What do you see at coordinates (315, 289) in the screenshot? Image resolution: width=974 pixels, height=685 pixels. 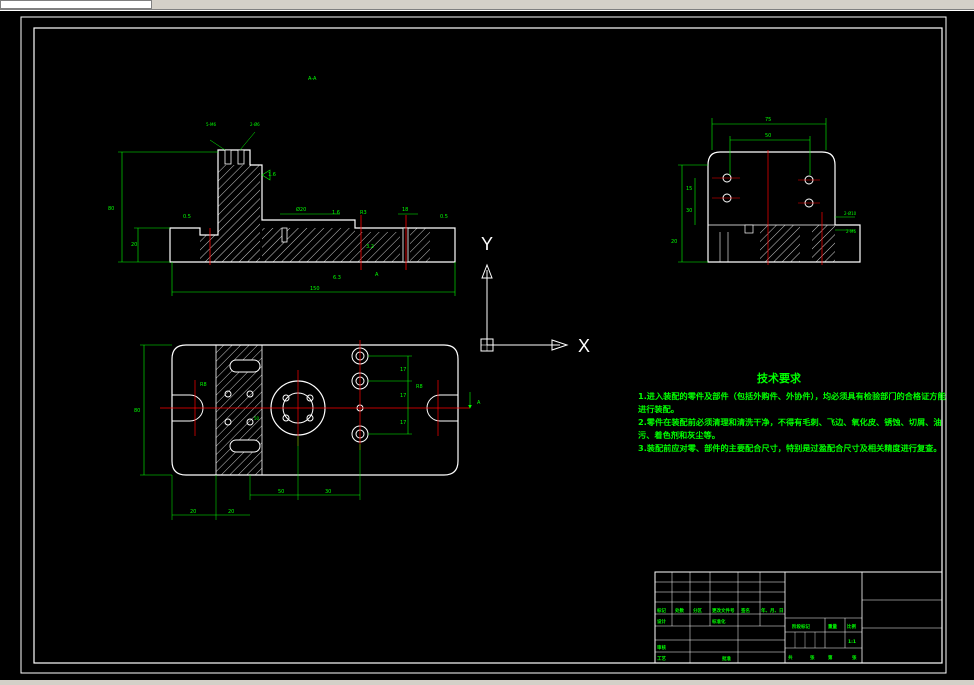 I see `svg-text: 150` at bounding box center [315, 289].